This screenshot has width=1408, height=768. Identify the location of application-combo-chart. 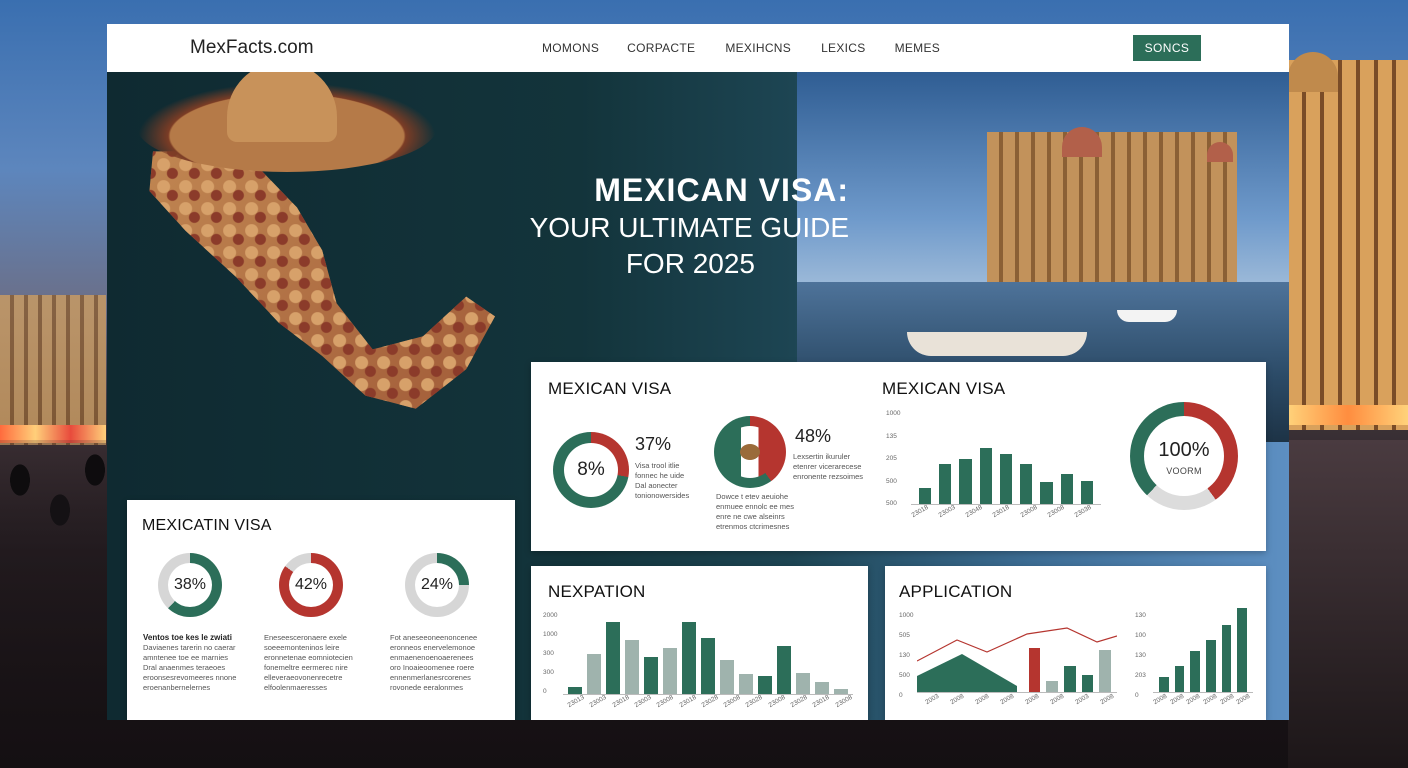
(1017, 654).